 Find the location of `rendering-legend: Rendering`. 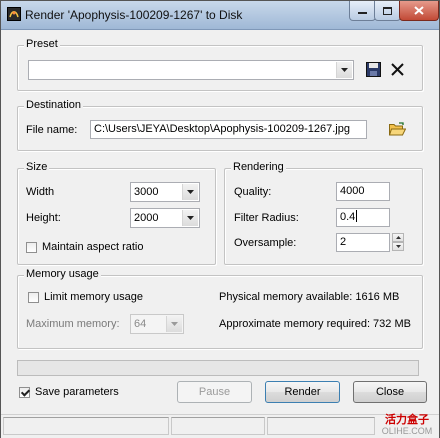

rendering-legend: Rendering is located at coordinates (258, 167).